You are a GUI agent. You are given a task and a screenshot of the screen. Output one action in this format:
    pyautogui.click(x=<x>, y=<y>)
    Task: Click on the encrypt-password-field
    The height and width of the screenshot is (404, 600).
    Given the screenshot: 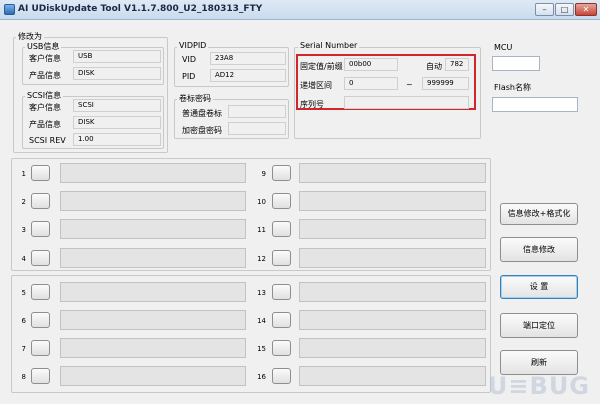 What is the action you would take?
    pyautogui.click(x=257, y=128)
    